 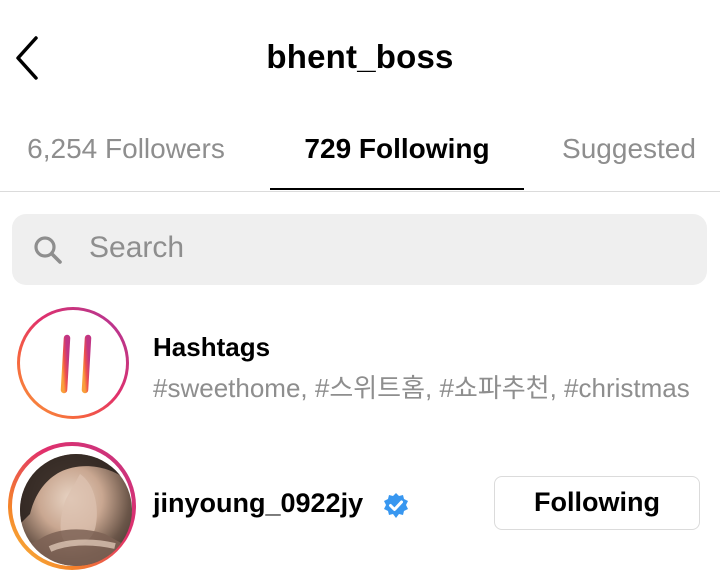 What do you see at coordinates (396, 505) in the screenshot?
I see `verified-badge-icon` at bounding box center [396, 505].